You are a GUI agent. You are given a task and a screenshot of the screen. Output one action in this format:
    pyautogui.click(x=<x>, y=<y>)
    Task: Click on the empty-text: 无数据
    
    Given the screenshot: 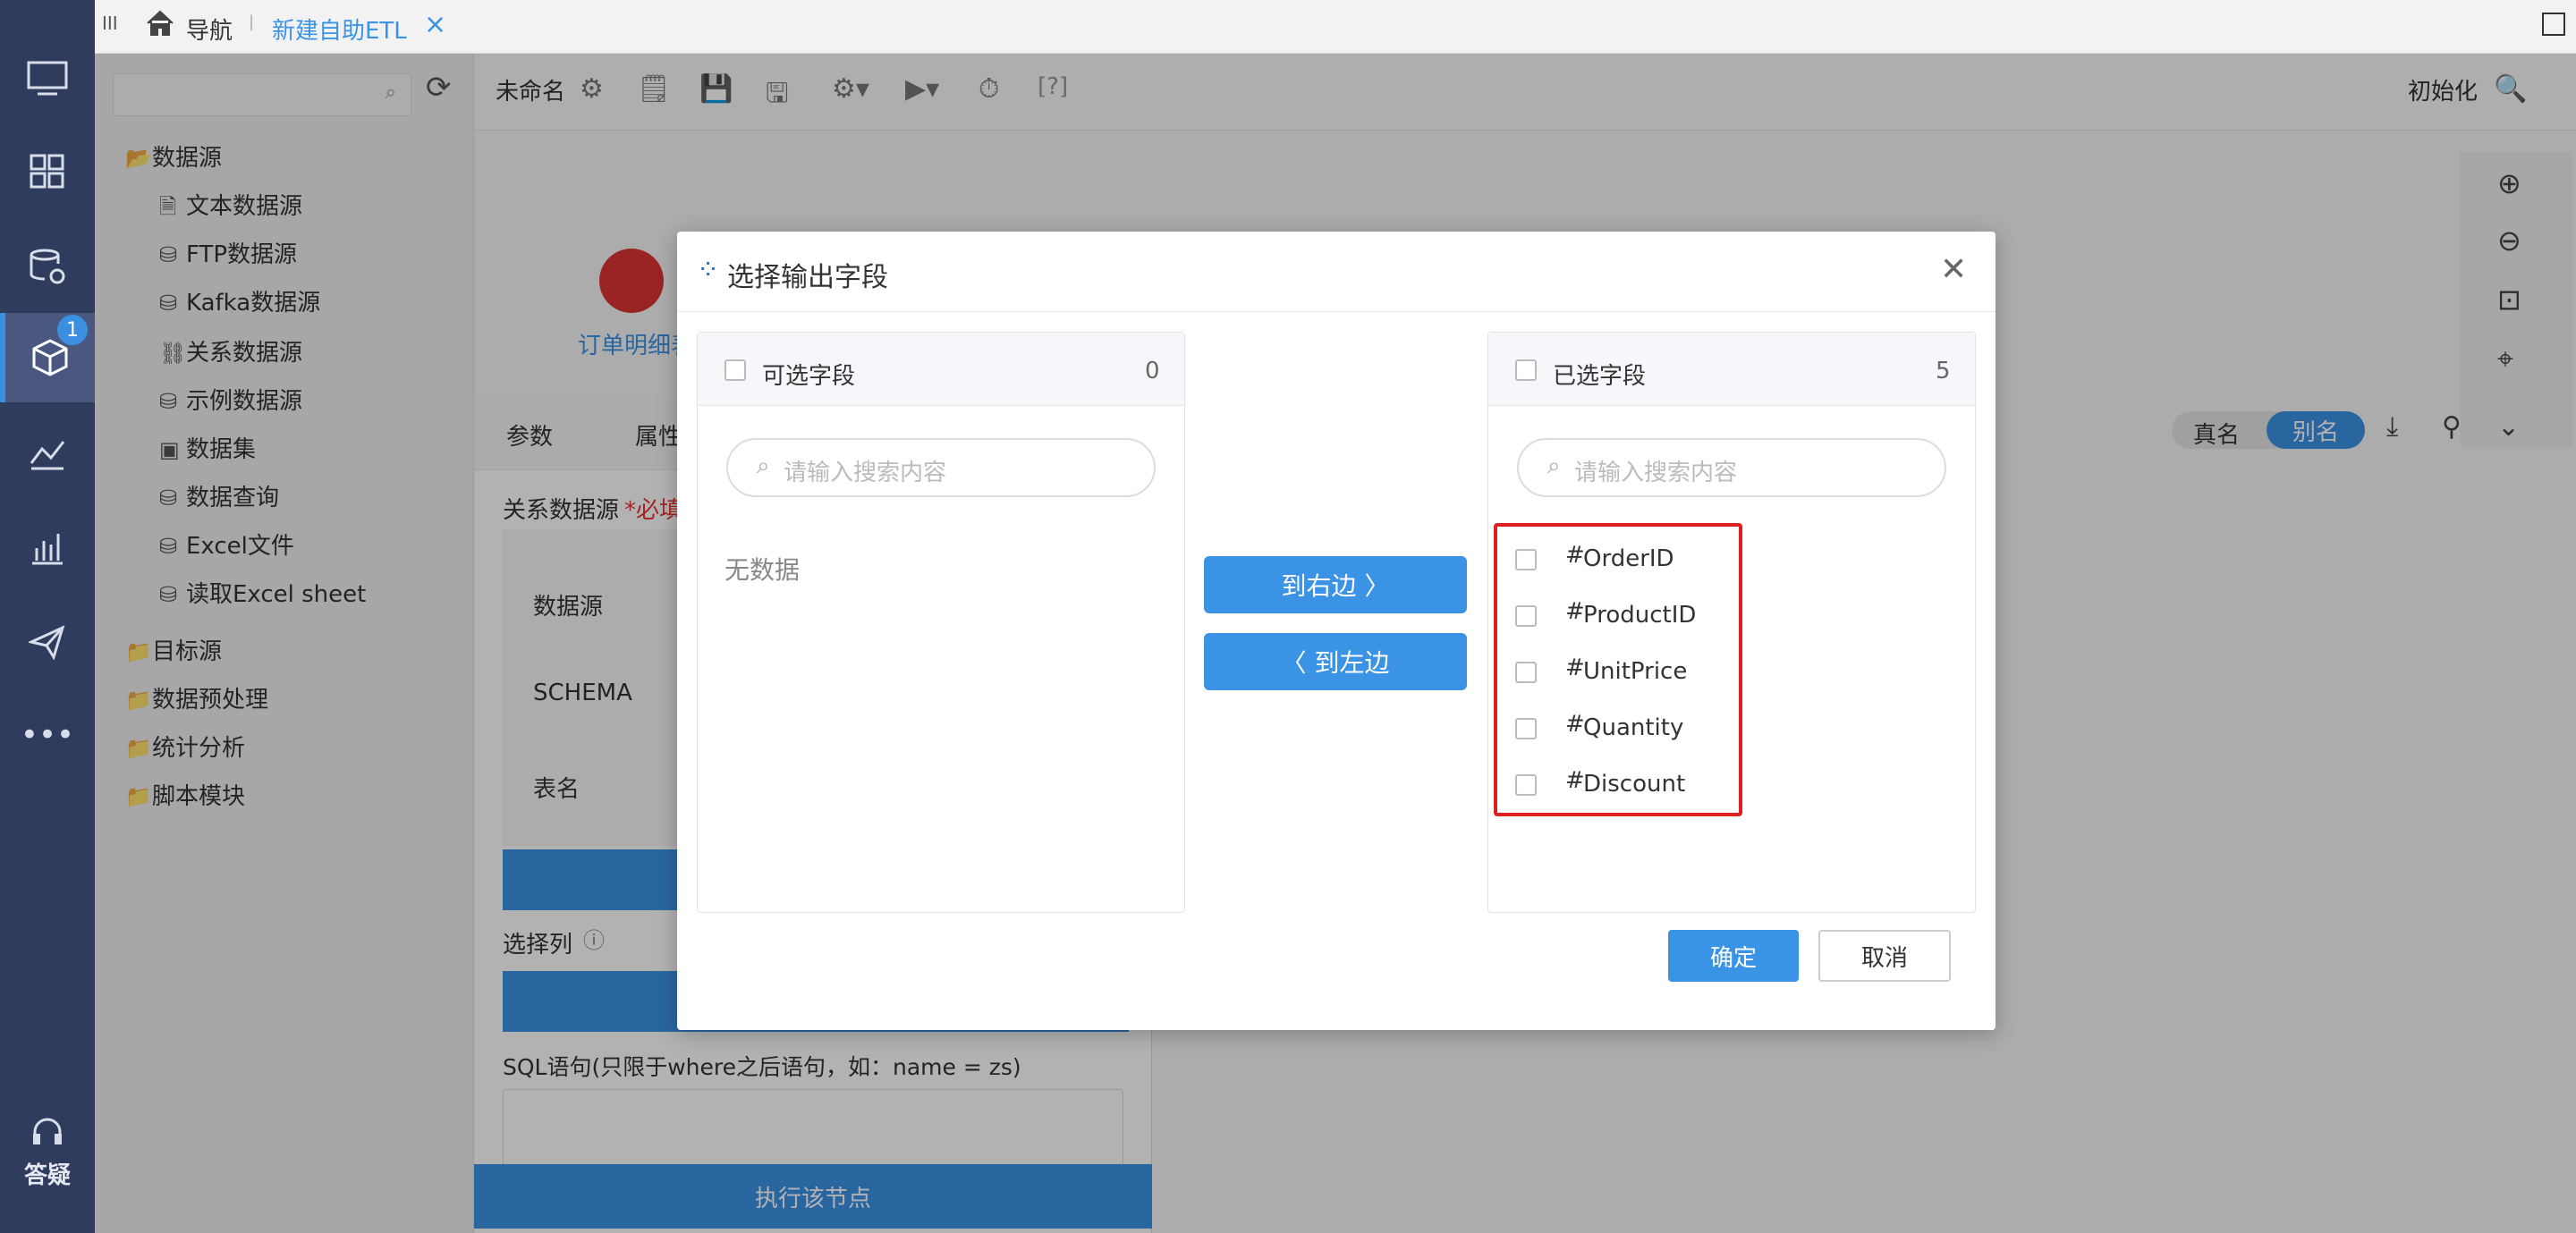 What is the action you would take?
    pyautogui.click(x=762, y=570)
    